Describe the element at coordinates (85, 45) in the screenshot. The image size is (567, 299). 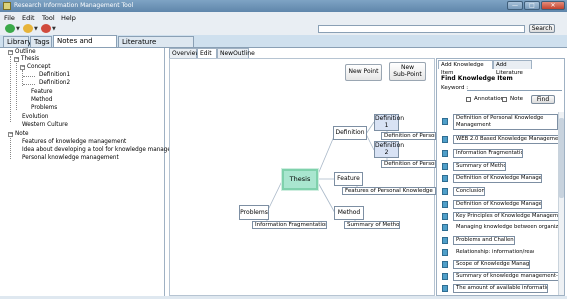
I see `tab-notes-and-writing: Notes and Writing` at that location.